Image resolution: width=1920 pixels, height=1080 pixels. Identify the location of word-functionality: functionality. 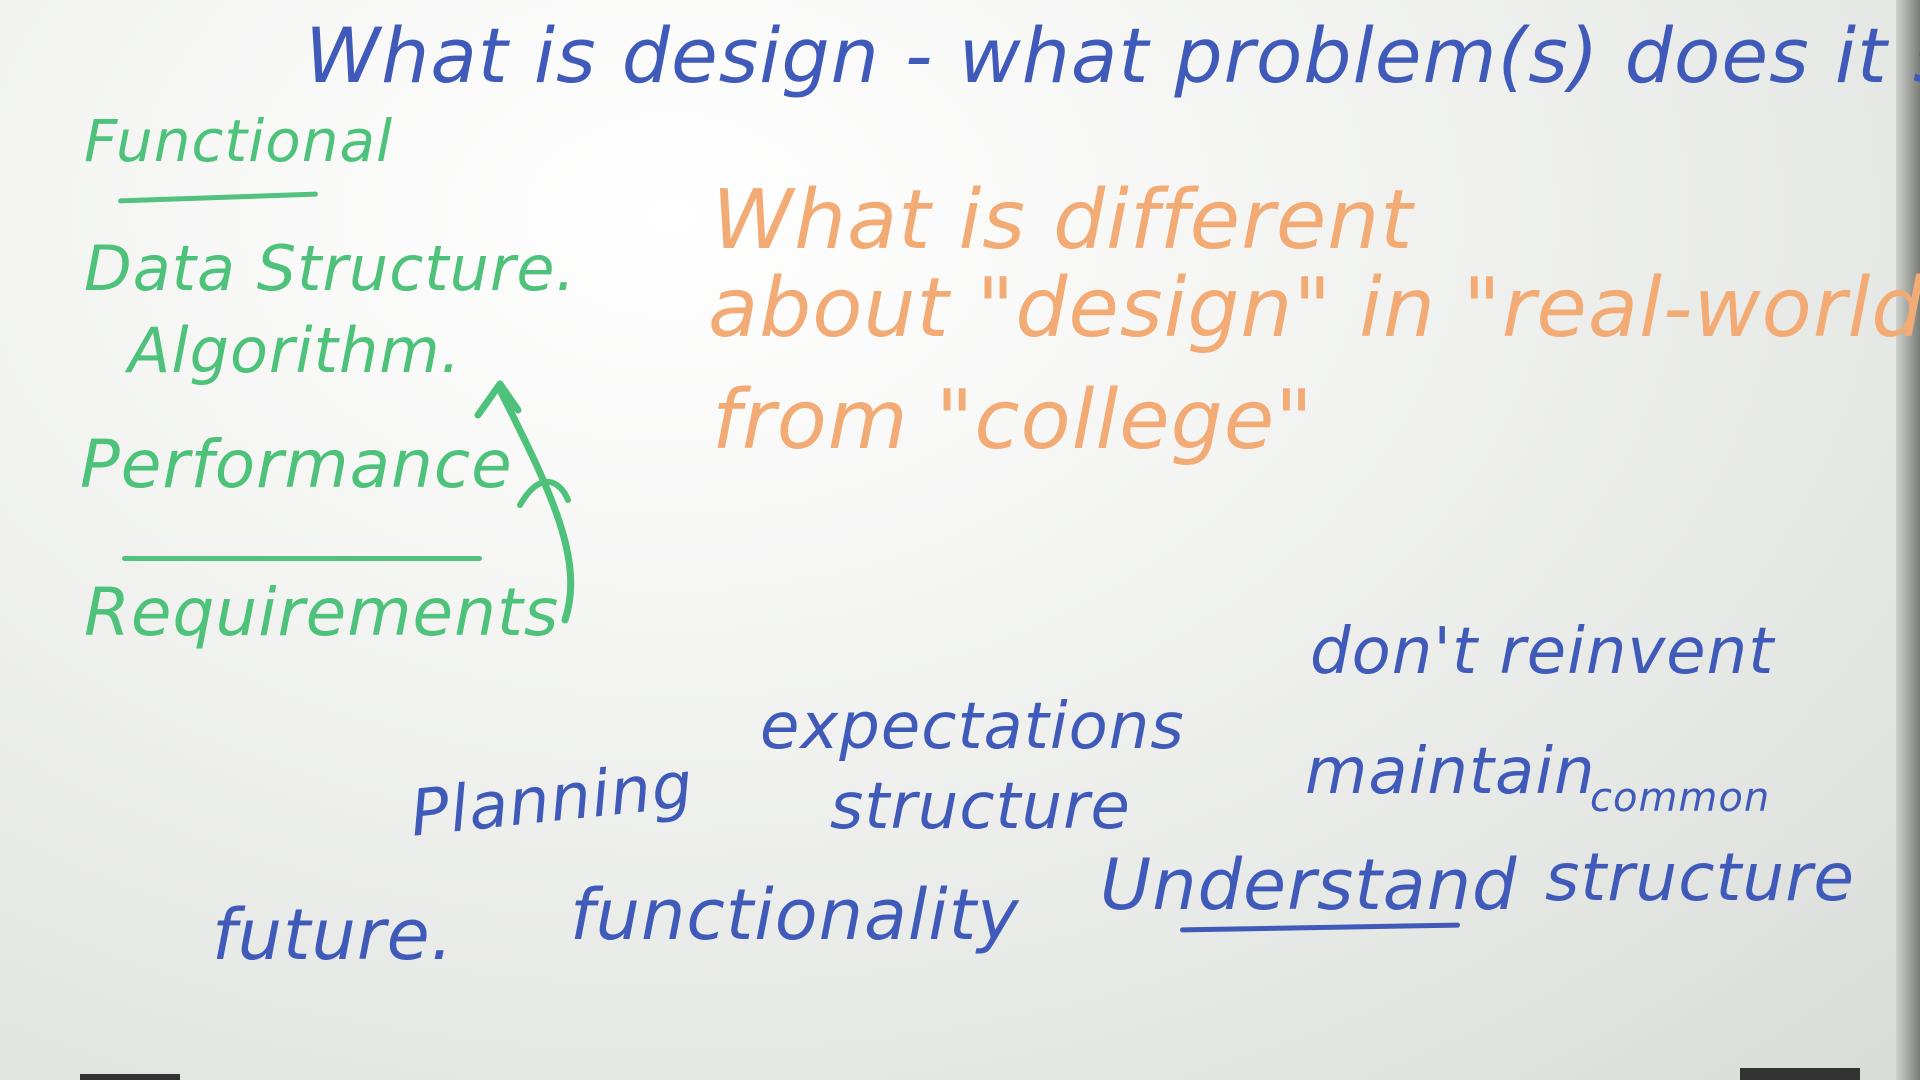
(795, 915).